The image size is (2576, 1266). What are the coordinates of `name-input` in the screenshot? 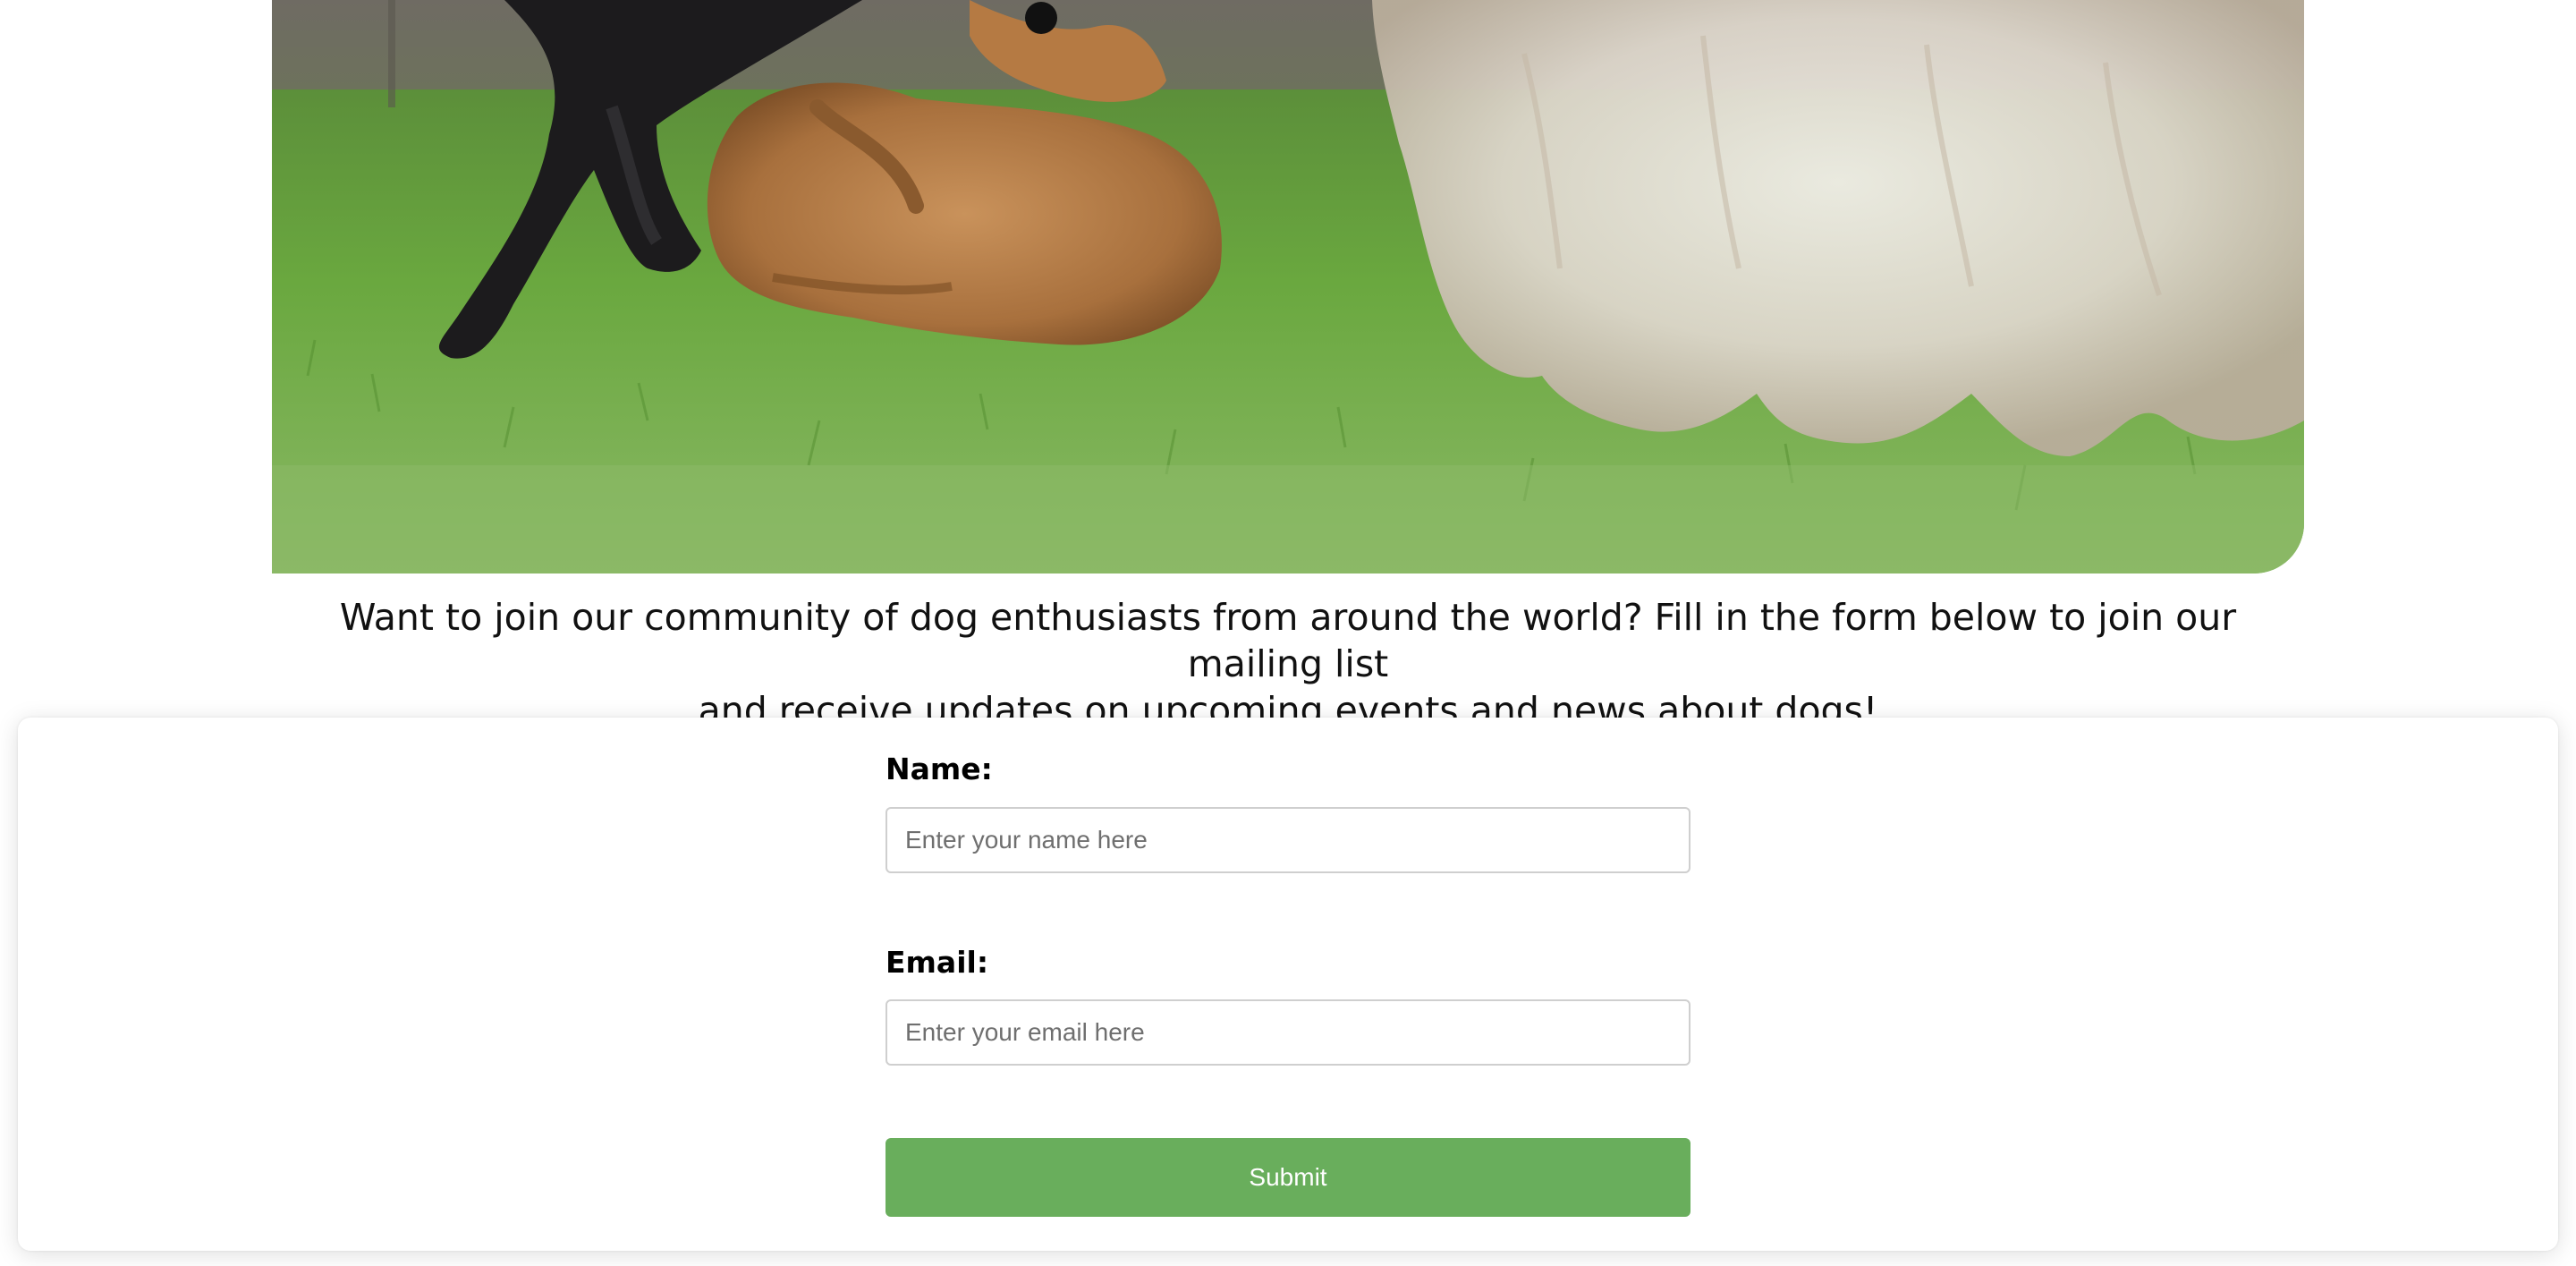 It's located at (1288, 840).